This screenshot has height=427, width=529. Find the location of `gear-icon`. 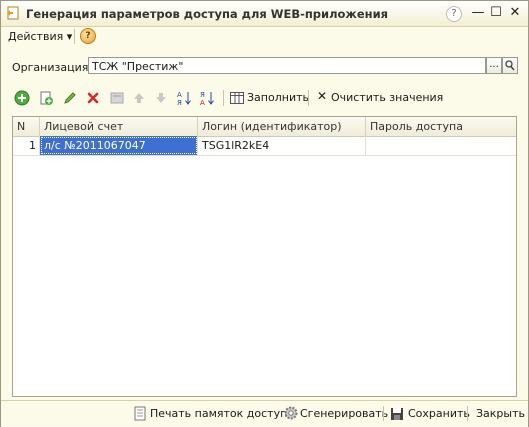

gear-icon is located at coordinates (291, 413).